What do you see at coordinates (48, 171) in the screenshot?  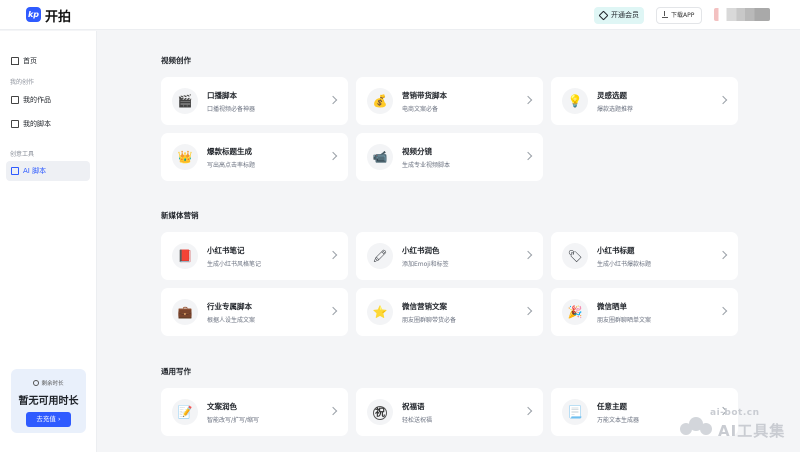 I see `sidebar-item-ai-script: AI 脚本` at bounding box center [48, 171].